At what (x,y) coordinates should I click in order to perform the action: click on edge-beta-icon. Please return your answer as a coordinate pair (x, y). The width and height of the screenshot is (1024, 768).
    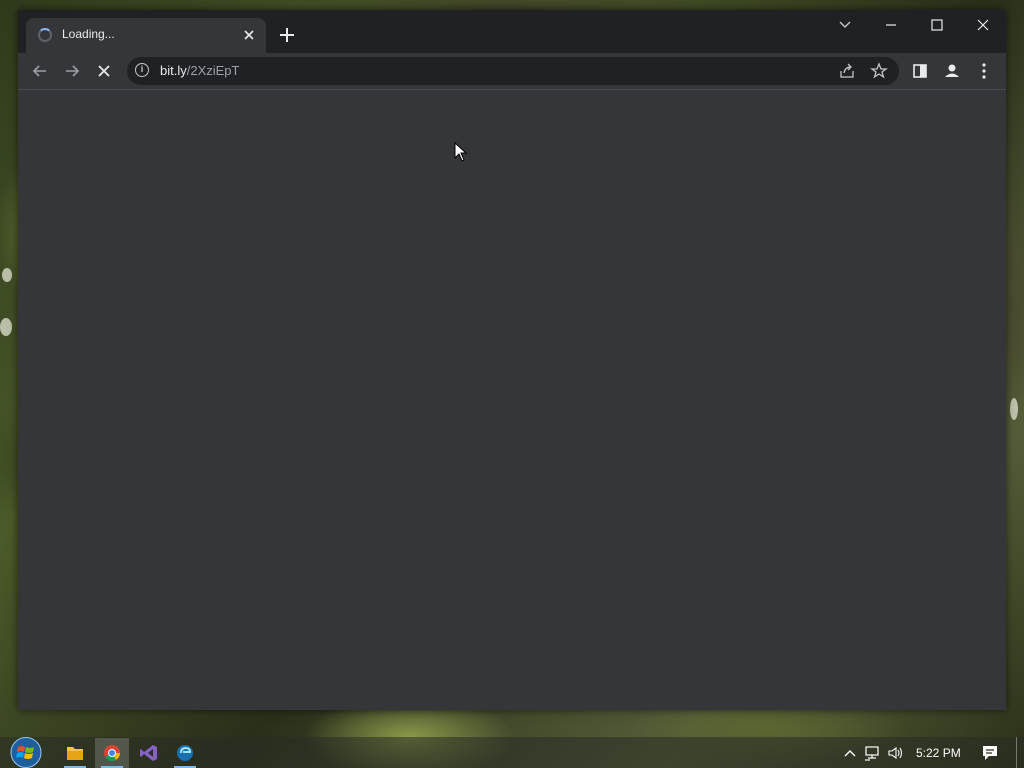
    Looking at the image, I should click on (185, 753).